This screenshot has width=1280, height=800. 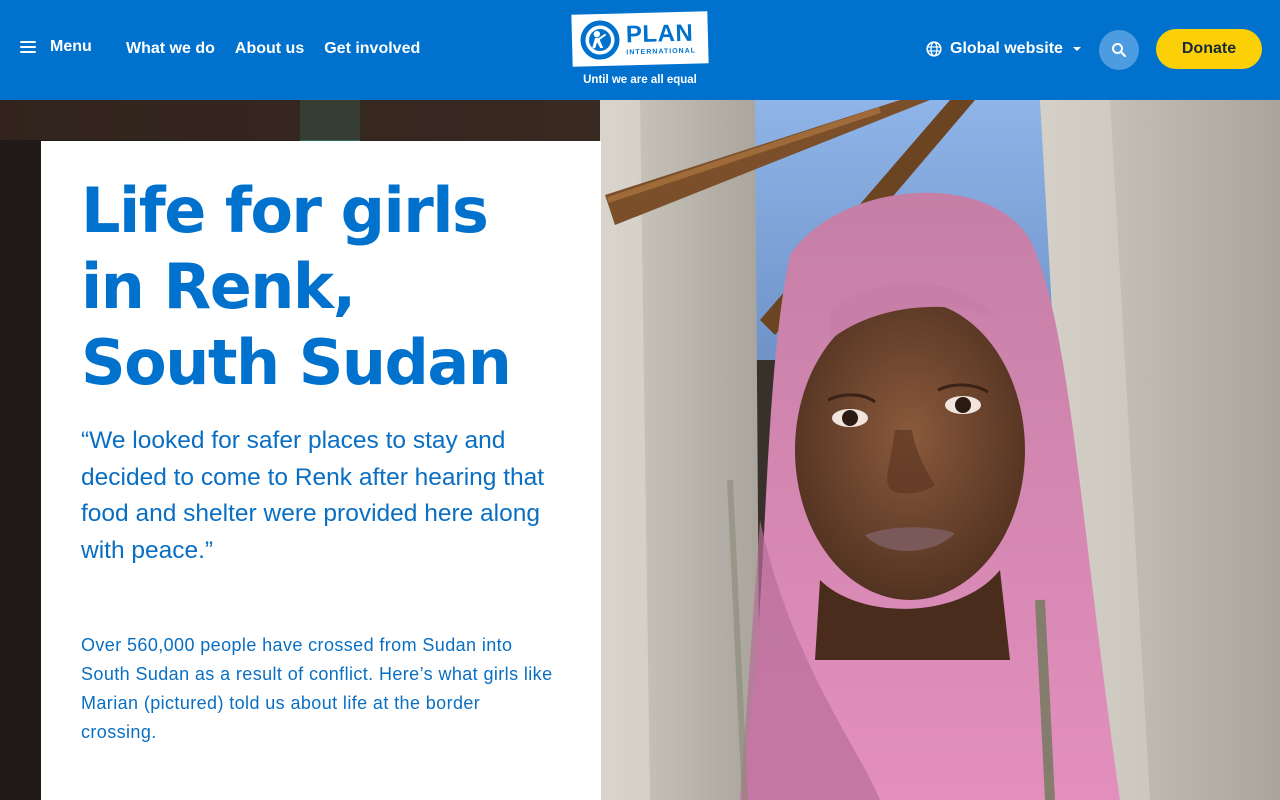 What do you see at coordinates (28, 47) in the screenshot?
I see `hamburger-icon` at bounding box center [28, 47].